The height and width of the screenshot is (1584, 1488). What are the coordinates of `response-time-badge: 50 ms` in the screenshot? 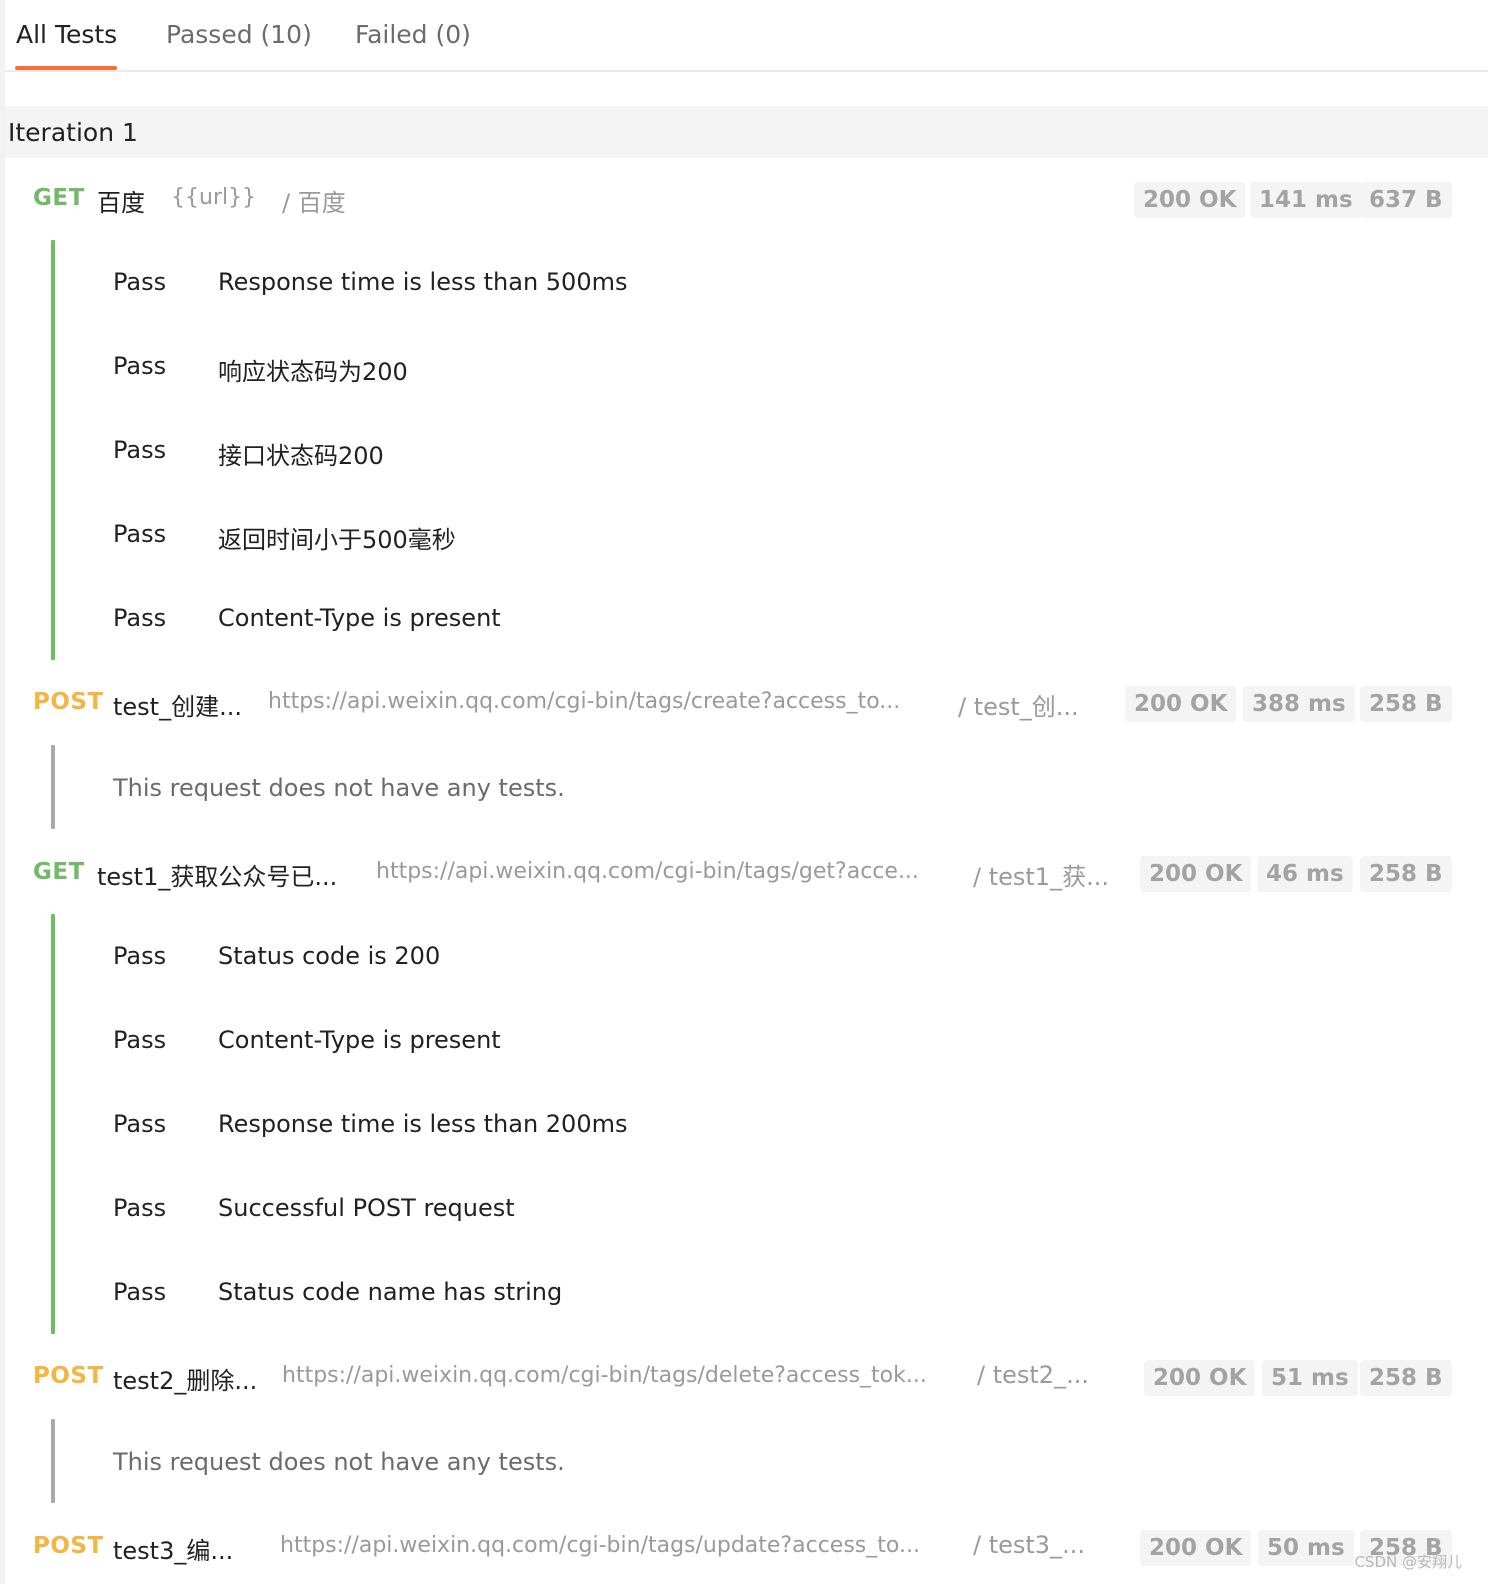 It's located at (1306, 1548).